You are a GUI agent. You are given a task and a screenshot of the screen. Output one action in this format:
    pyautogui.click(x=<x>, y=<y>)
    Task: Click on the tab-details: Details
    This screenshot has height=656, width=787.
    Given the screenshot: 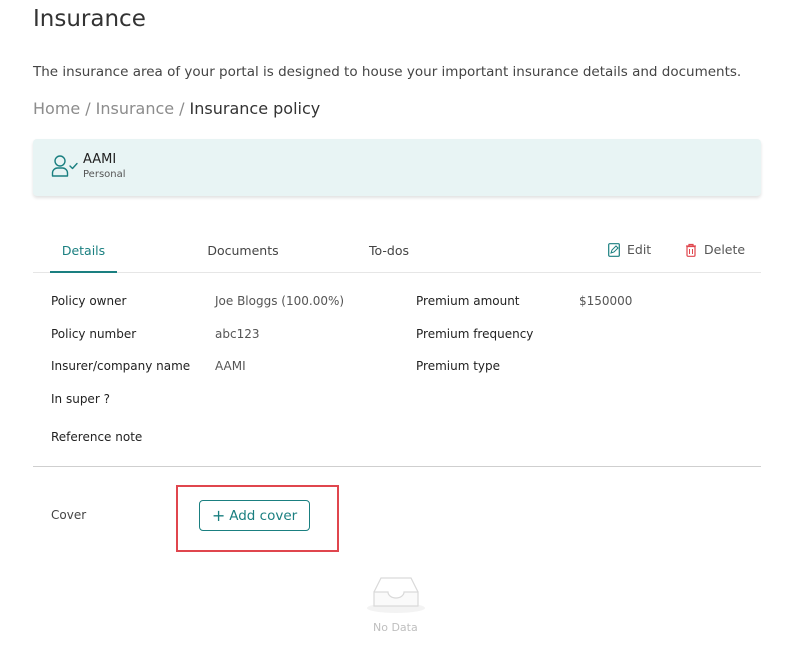 What is the action you would take?
    pyautogui.click(x=83, y=251)
    